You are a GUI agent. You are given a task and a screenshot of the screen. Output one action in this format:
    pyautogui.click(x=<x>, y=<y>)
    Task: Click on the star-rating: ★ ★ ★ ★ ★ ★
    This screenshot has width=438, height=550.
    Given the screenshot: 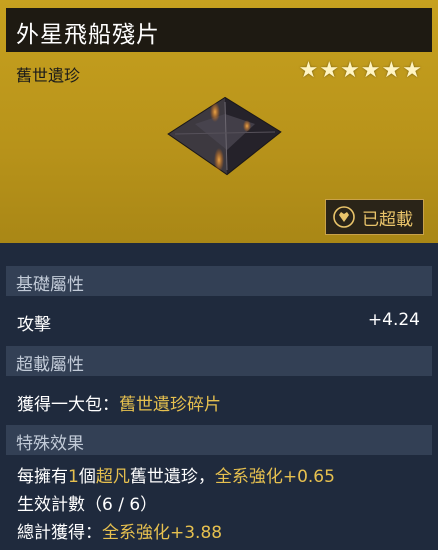 What is the action you would take?
    pyautogui.click(x=360, y=71)
    